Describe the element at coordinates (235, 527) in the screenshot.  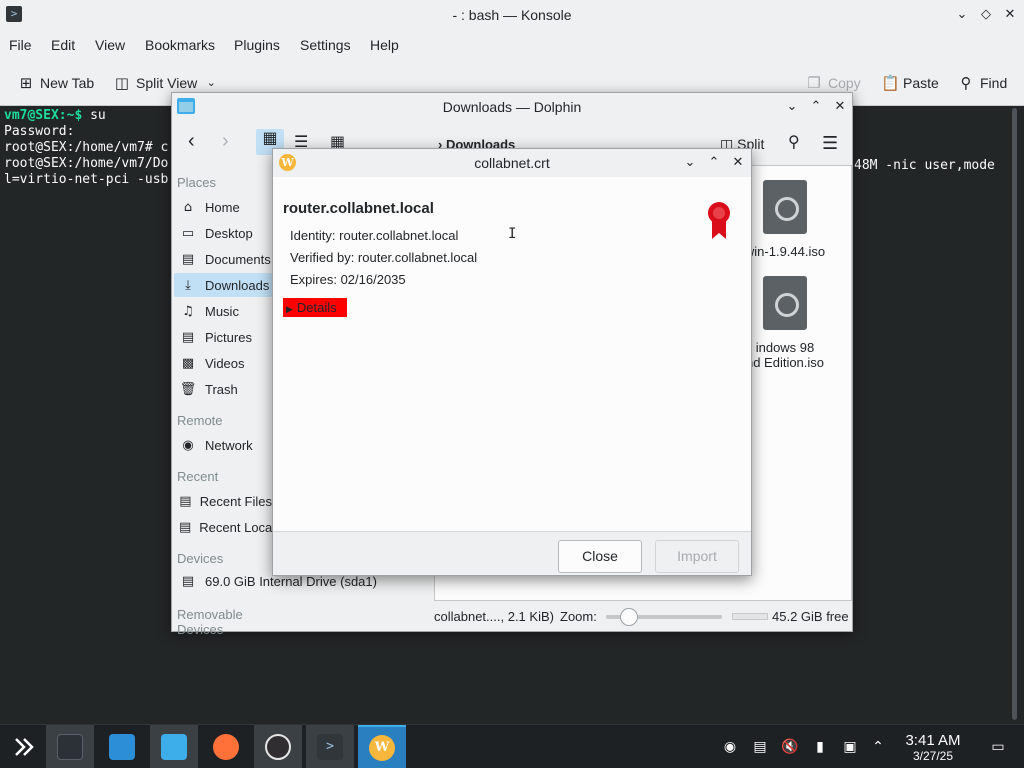
I see `sidebar-item-label: Recent Locations` at that location.